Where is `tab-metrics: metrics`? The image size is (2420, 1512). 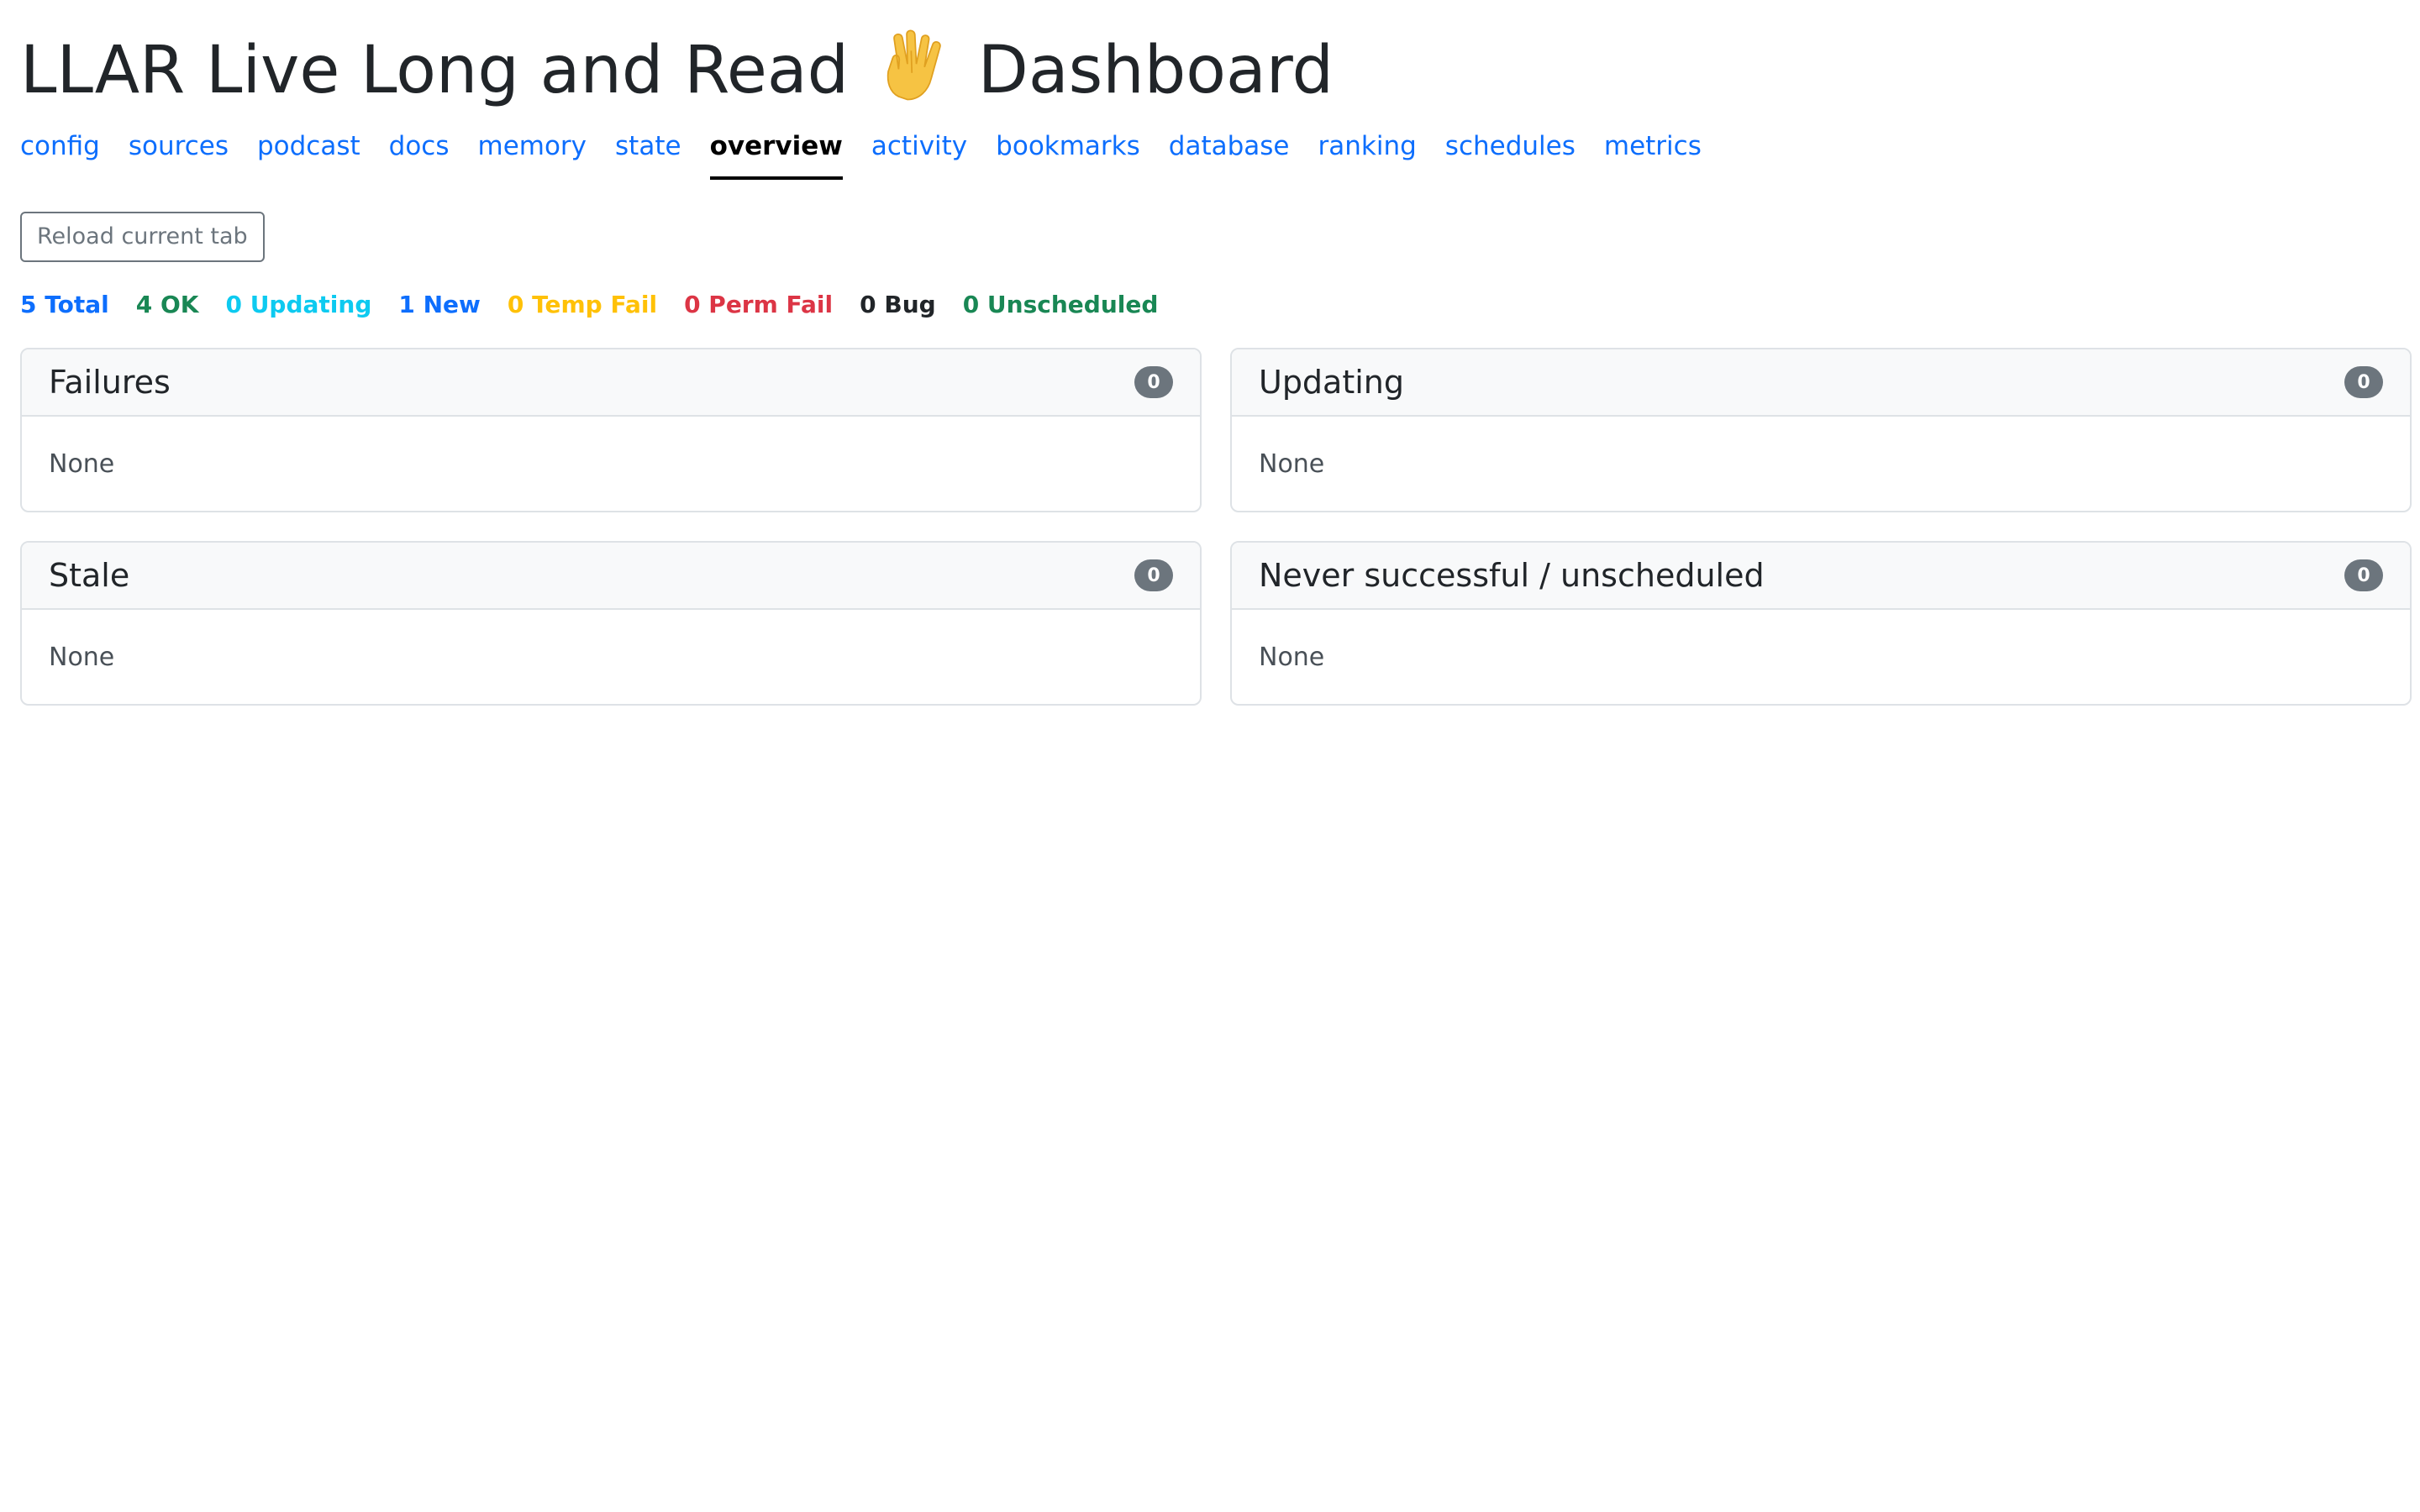
tab-metrics: metrics is located at coordinates (1653, 153).